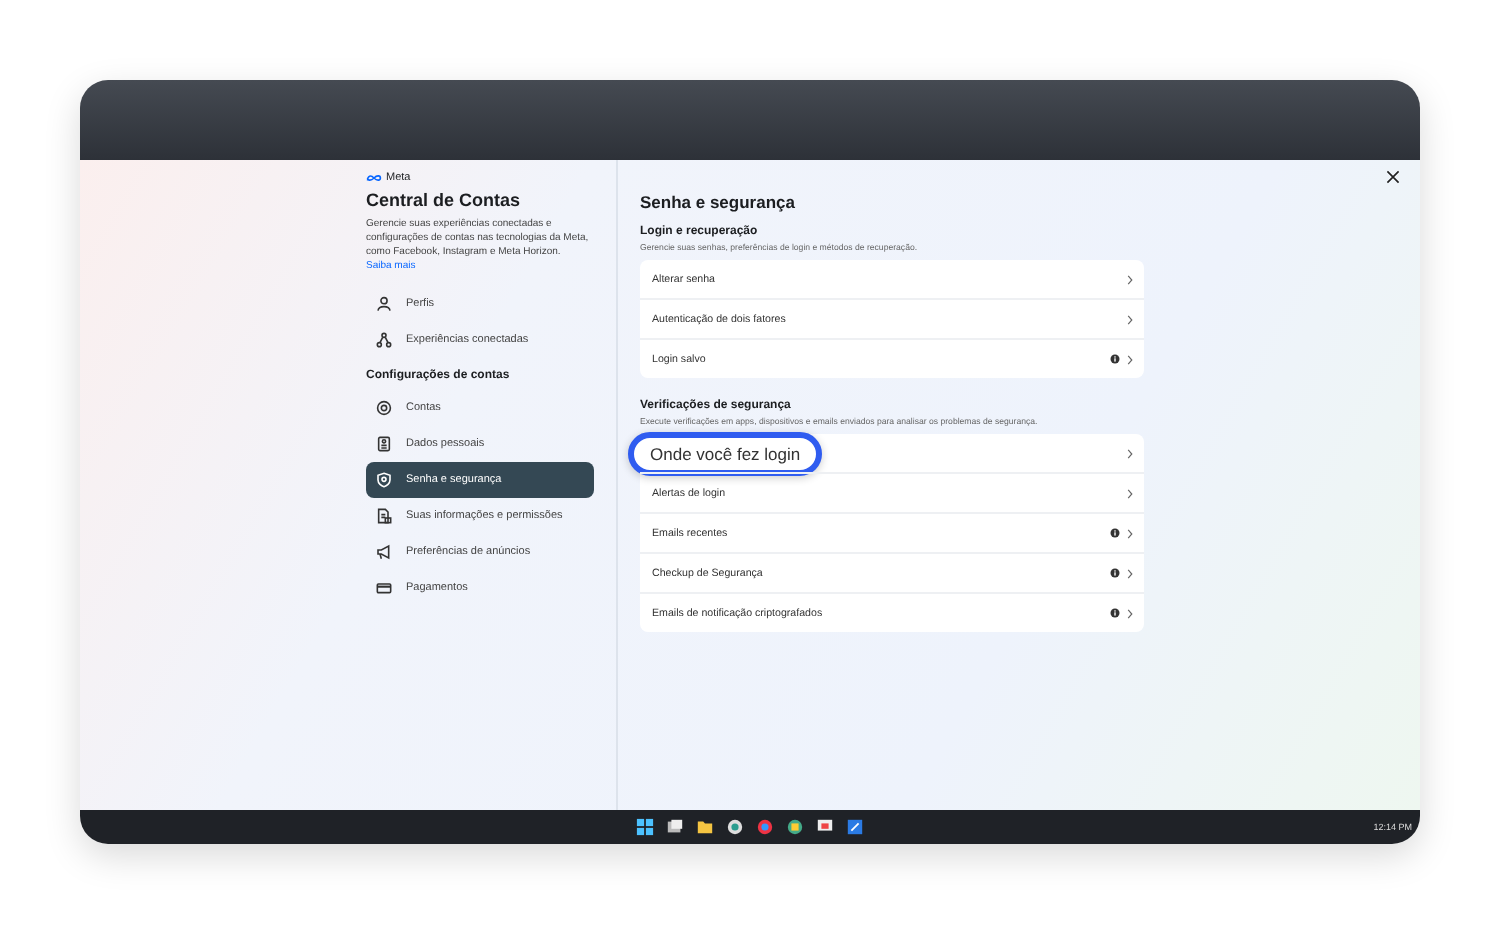 This screenshot has height=938, width=1500. What do you see at coordinates (855, 827) in the screenshot?
I see `pen-app-icon` at bounding box center [855, 827].